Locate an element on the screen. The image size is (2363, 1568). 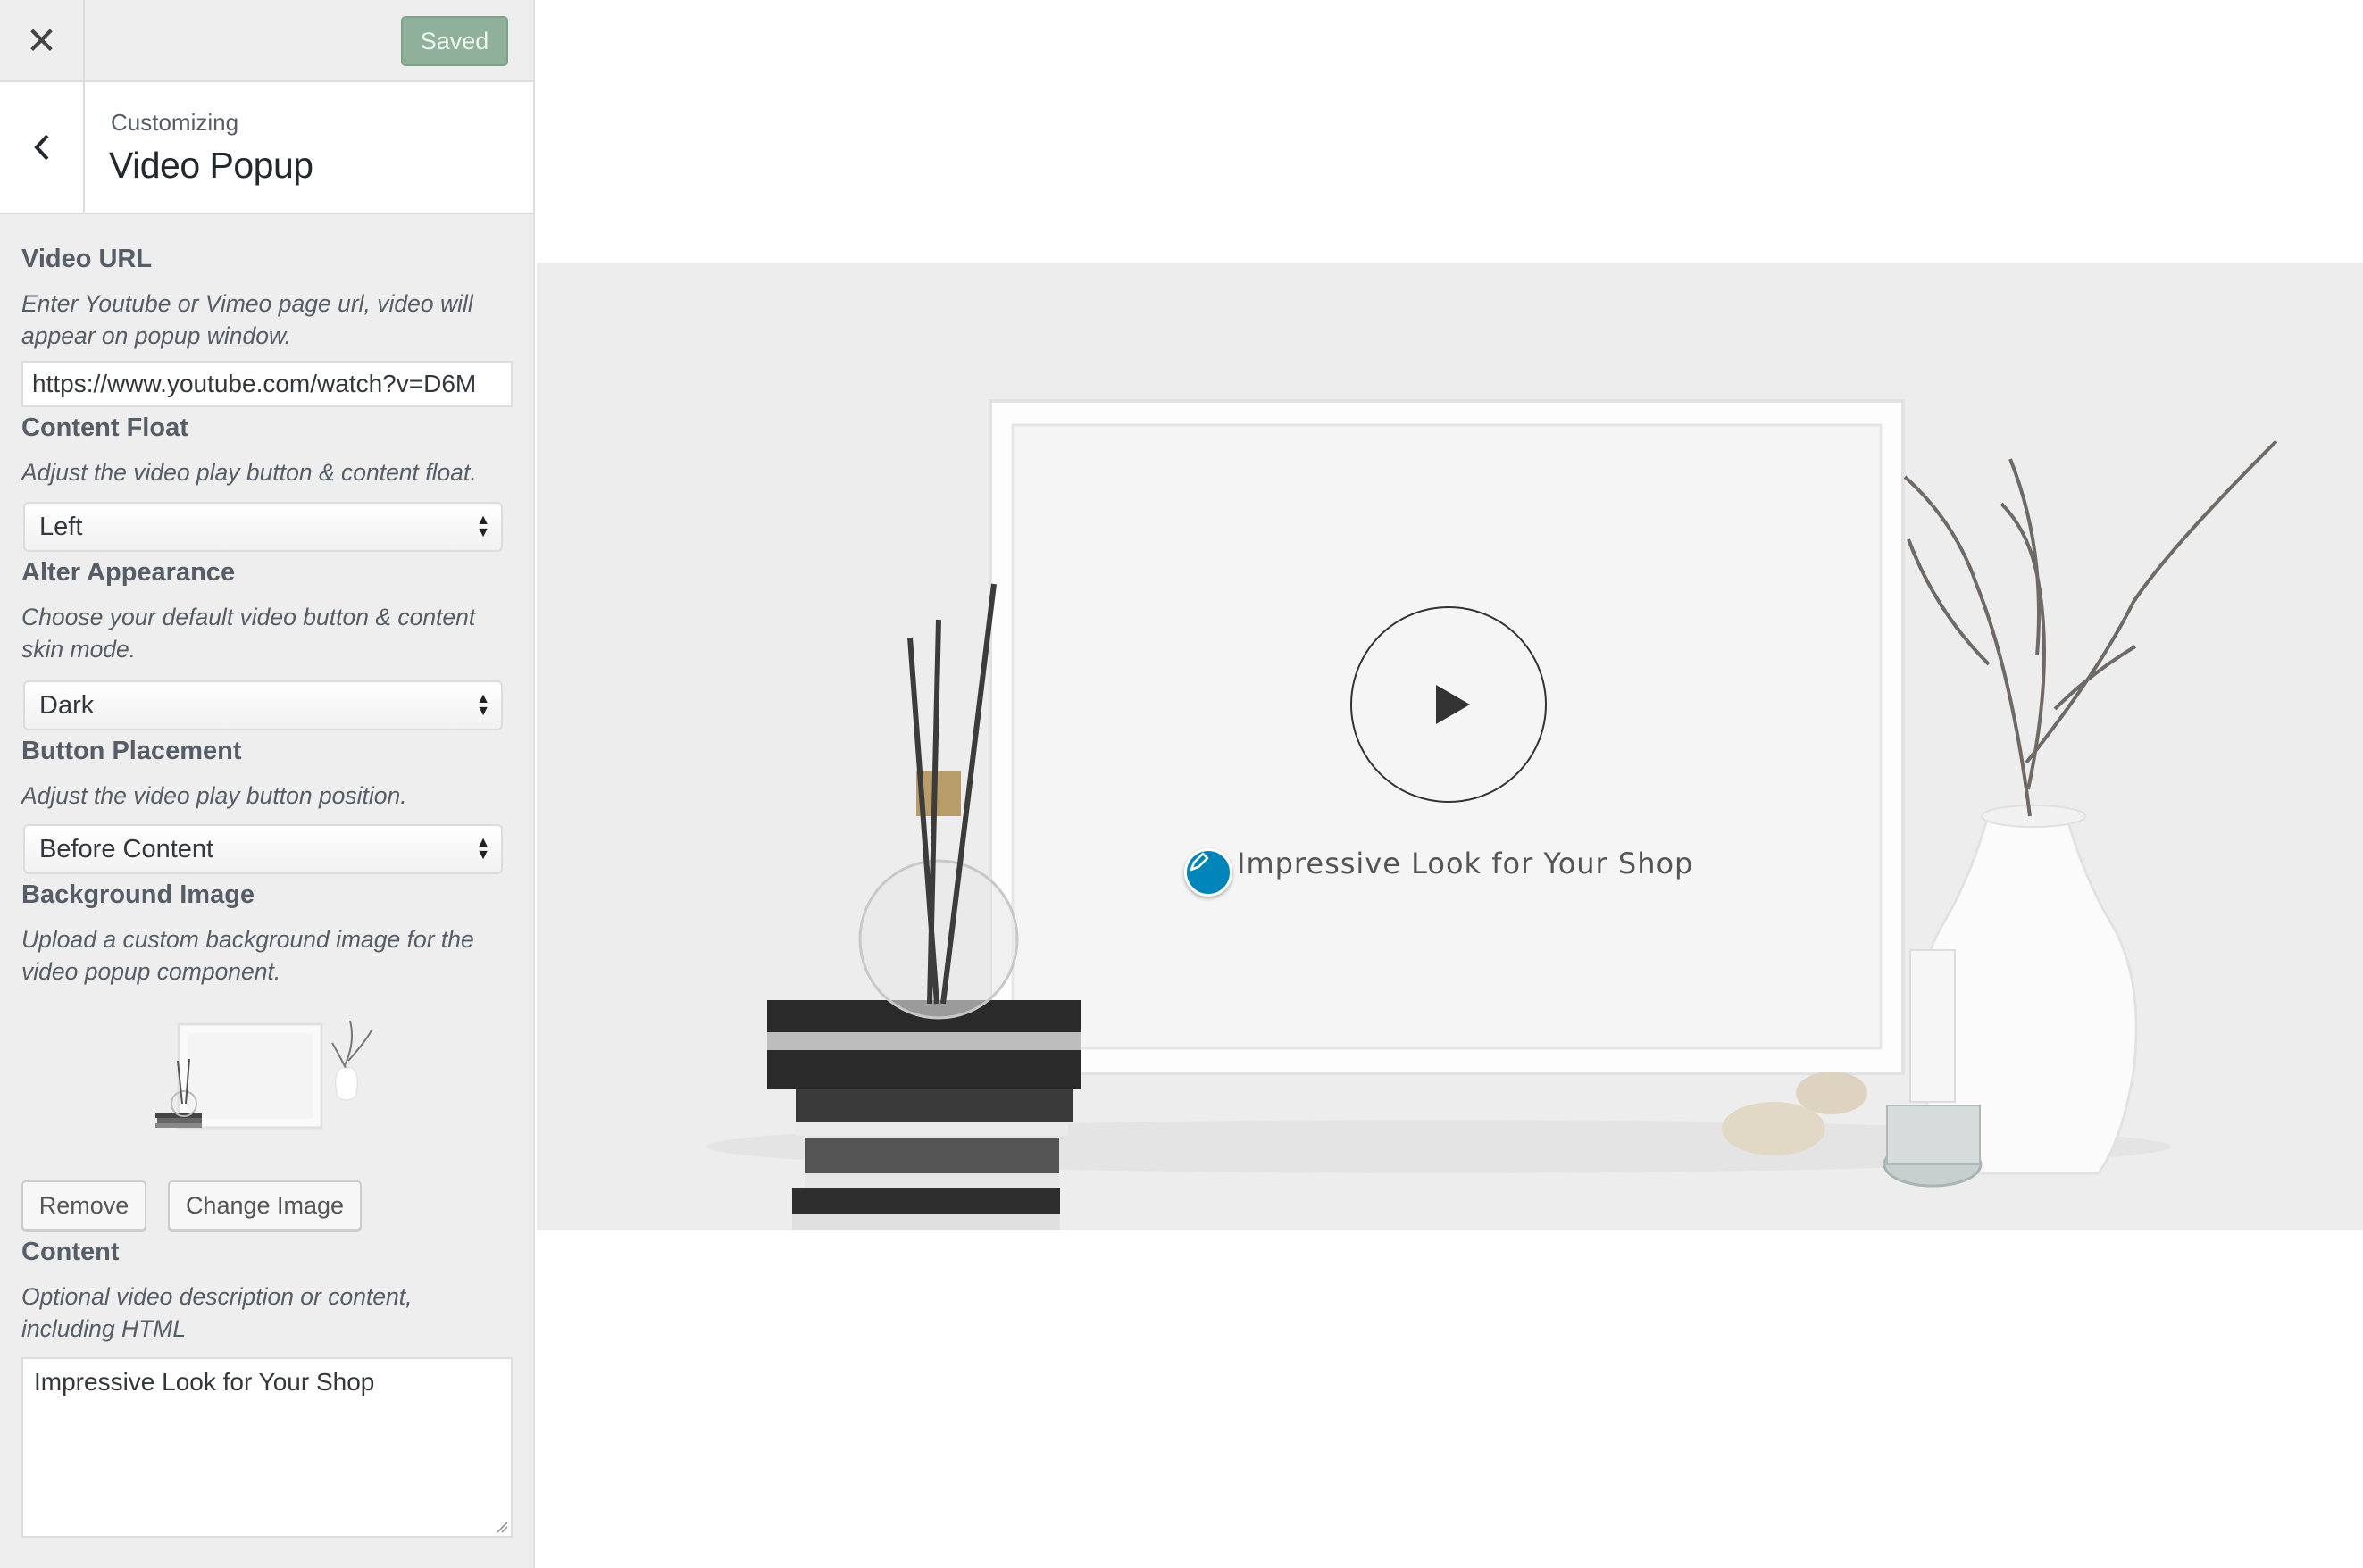
play-video-button is located at coordinates (1449, 704).